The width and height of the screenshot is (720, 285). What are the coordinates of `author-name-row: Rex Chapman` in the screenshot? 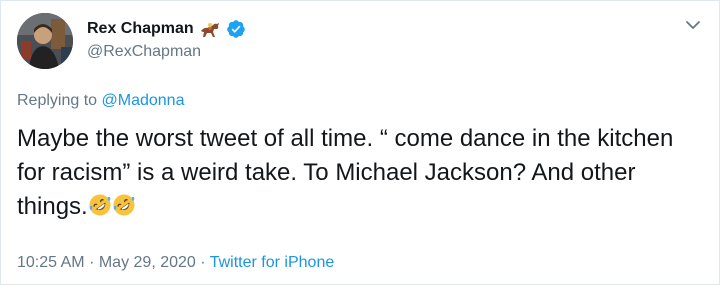 It's located at (166, 29).